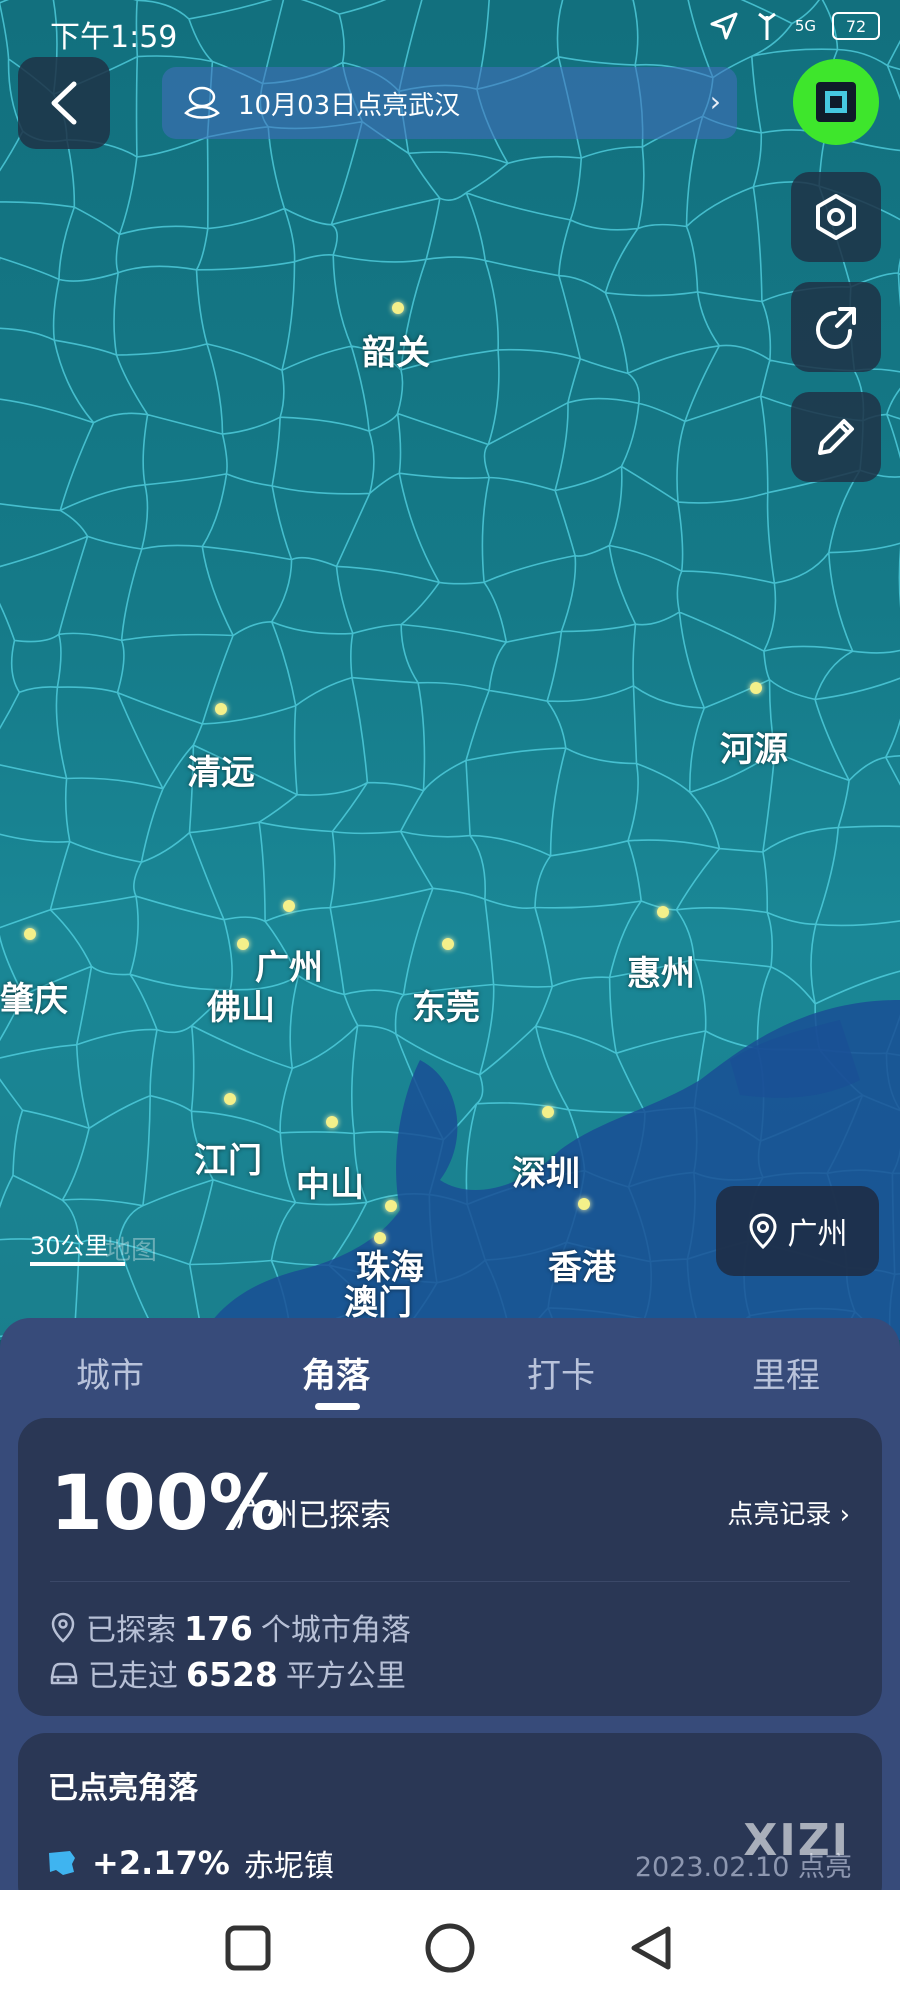 The width and height of the screenshot is (900, 2000). Describe the element at coordinates (345, 1676) in the screenshot. I see `stat-suffix: 平方公里` at that location.